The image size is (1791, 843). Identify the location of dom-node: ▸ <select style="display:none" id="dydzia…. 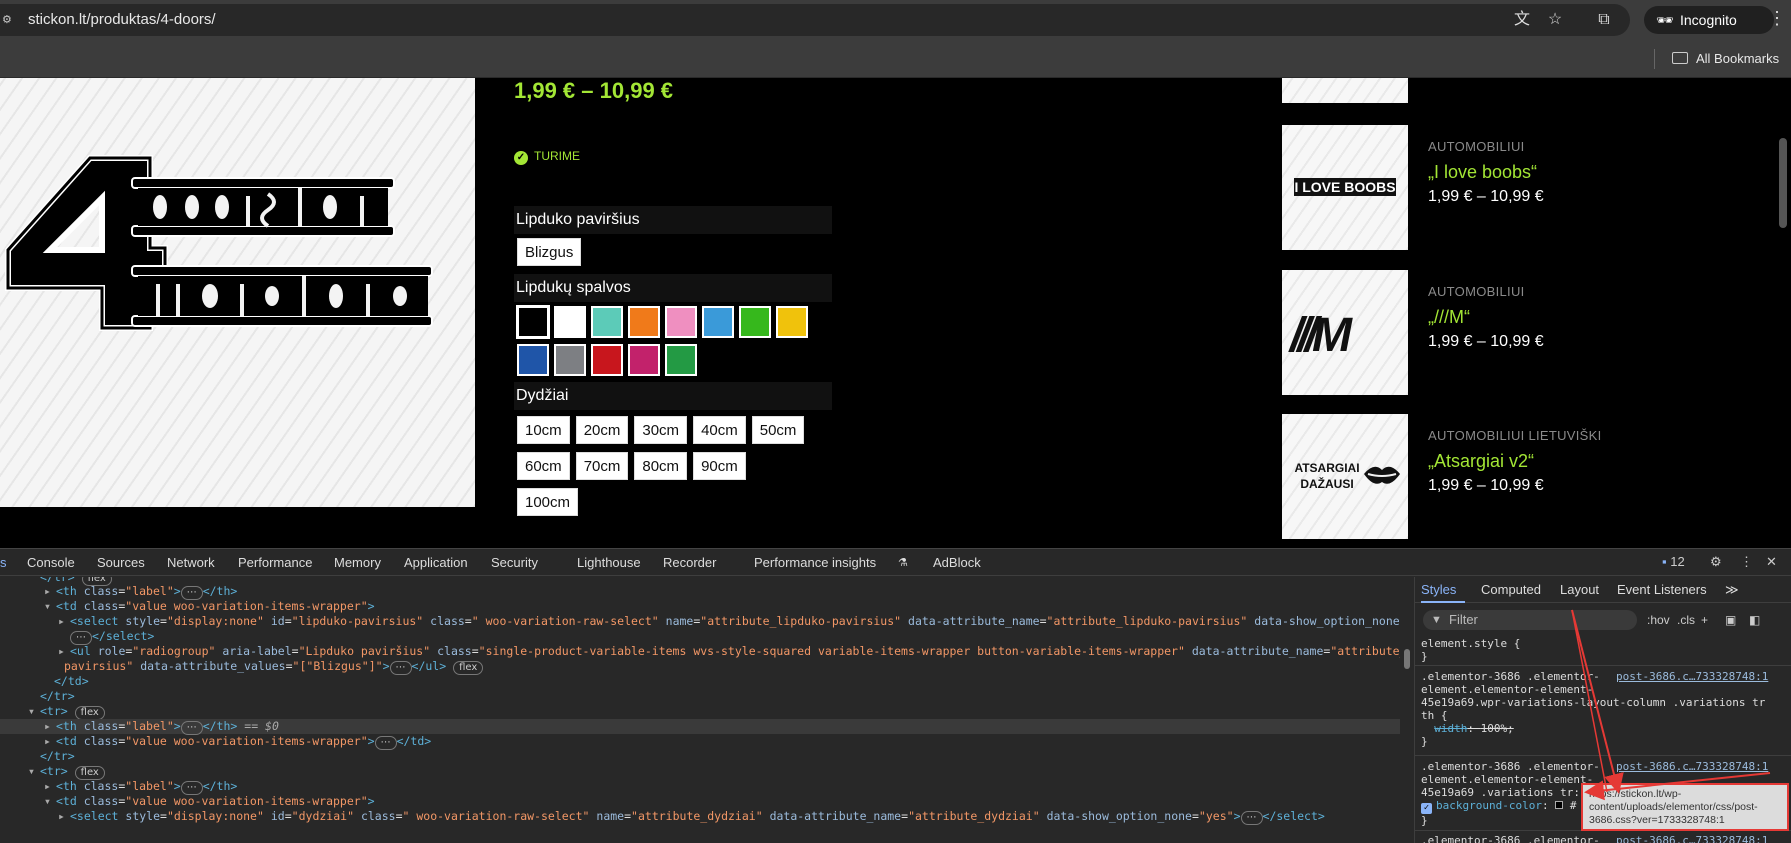
(691, 817).